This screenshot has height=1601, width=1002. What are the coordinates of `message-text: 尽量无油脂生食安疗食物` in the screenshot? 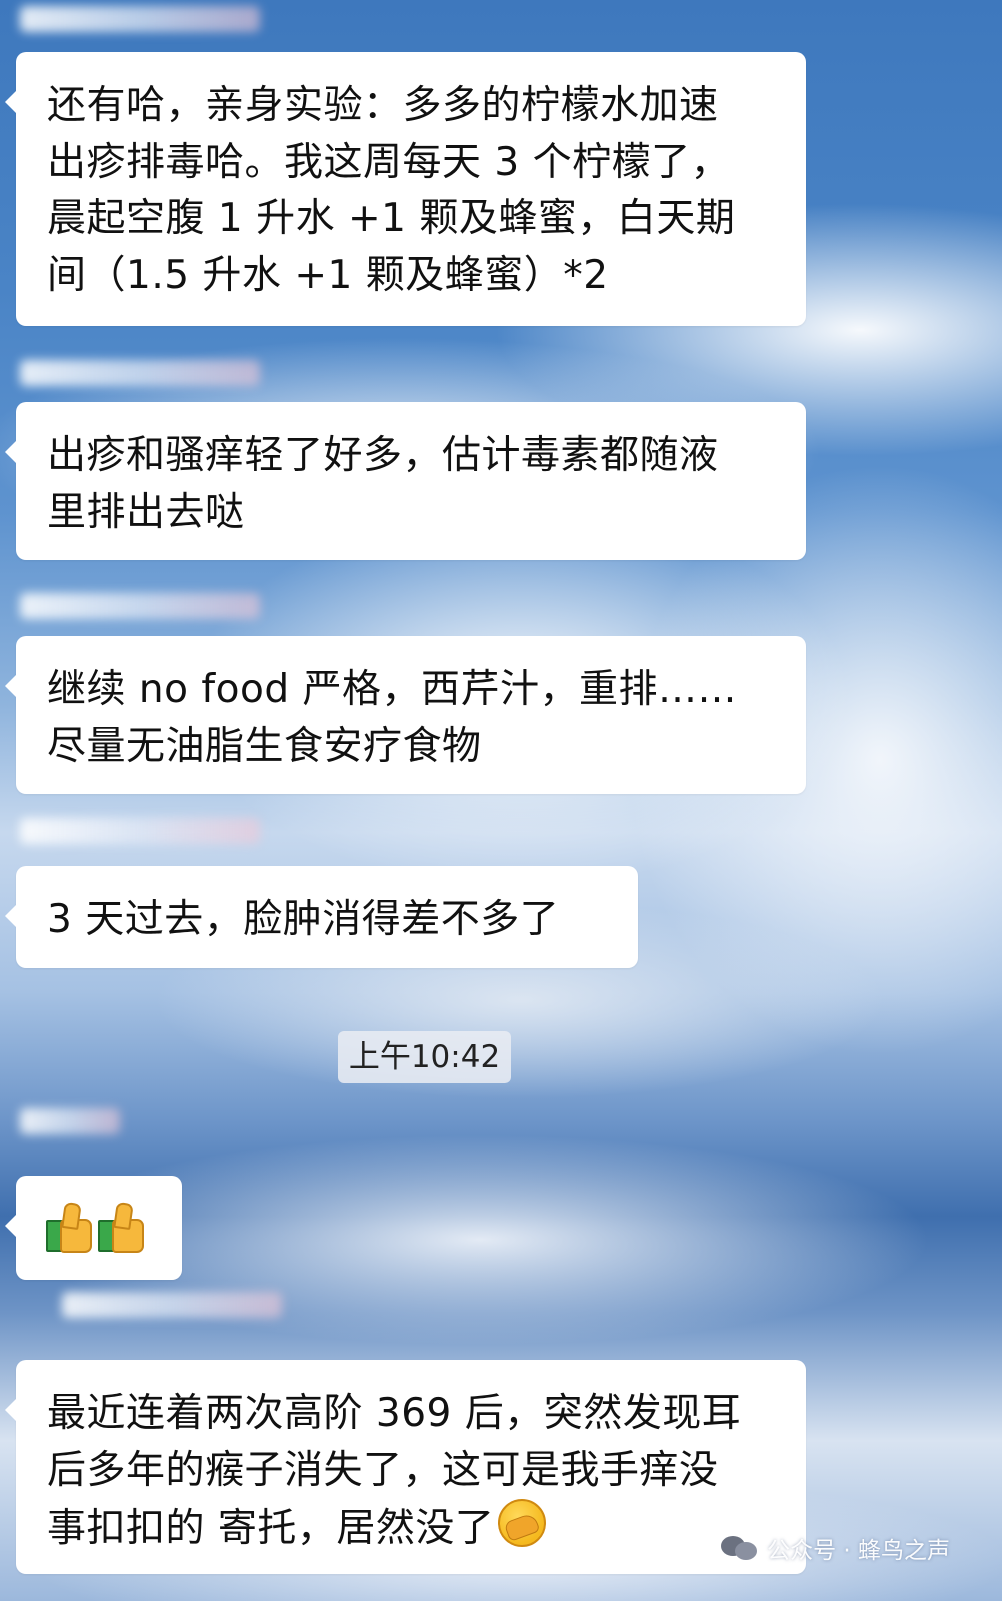 It's located at (264, 746).